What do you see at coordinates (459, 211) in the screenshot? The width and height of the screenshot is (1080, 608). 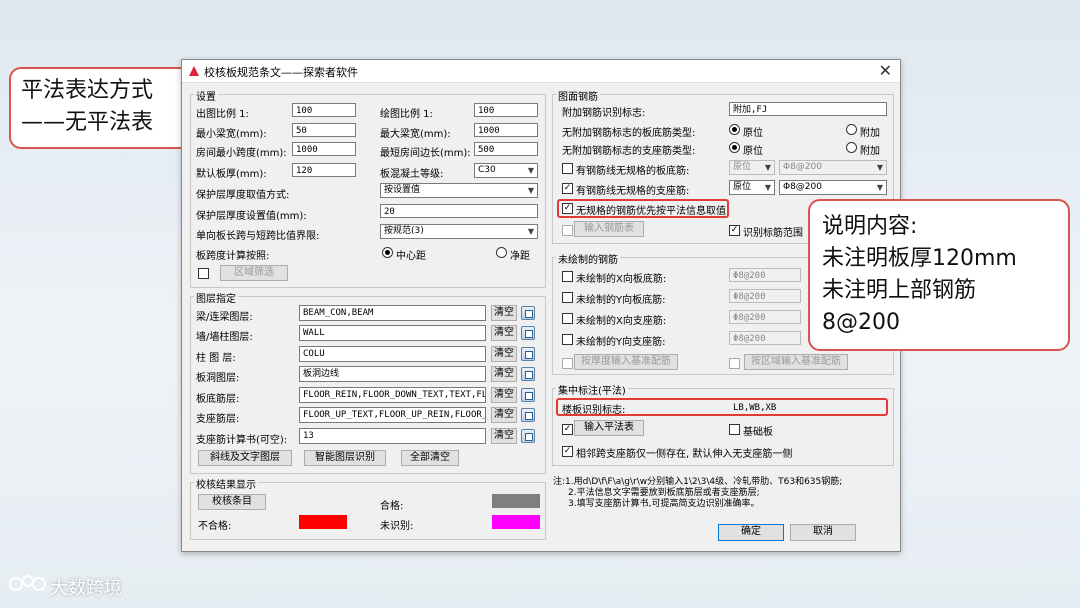 I see `cover-value-input: 20` at bounding box center [459, 211].